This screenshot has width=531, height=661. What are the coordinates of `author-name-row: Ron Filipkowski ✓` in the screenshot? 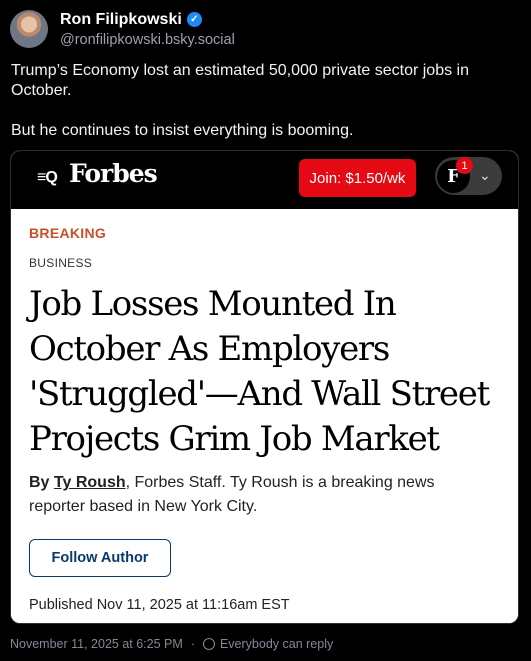 It's located at (147, 20).